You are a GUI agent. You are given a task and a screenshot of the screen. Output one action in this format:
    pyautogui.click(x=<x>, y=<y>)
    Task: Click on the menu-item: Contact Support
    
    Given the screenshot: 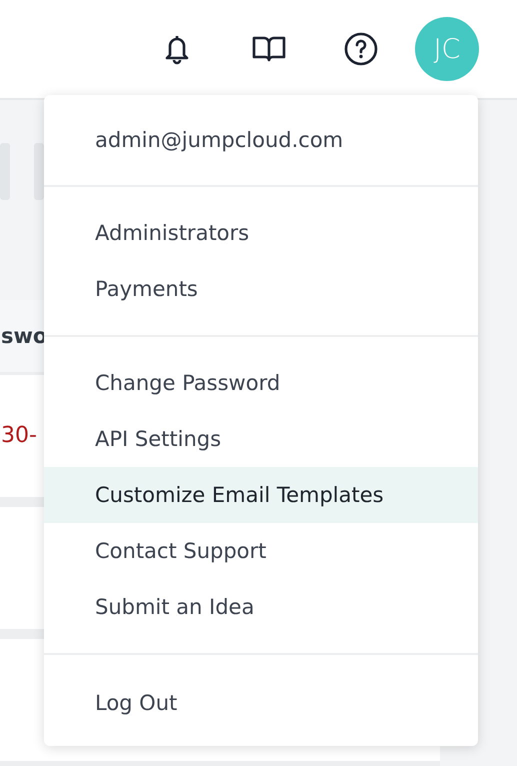 What is the action you would take?
    pyautogui.click(x=261, y=551)
    